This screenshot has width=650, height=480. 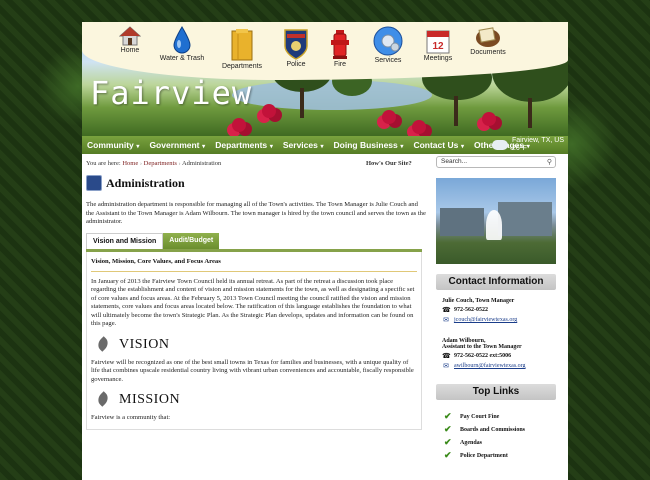 What do you see at coordinates (496, 221) in the screenshot?
I see `town-hall-photo` at bounding box center [496, 221].